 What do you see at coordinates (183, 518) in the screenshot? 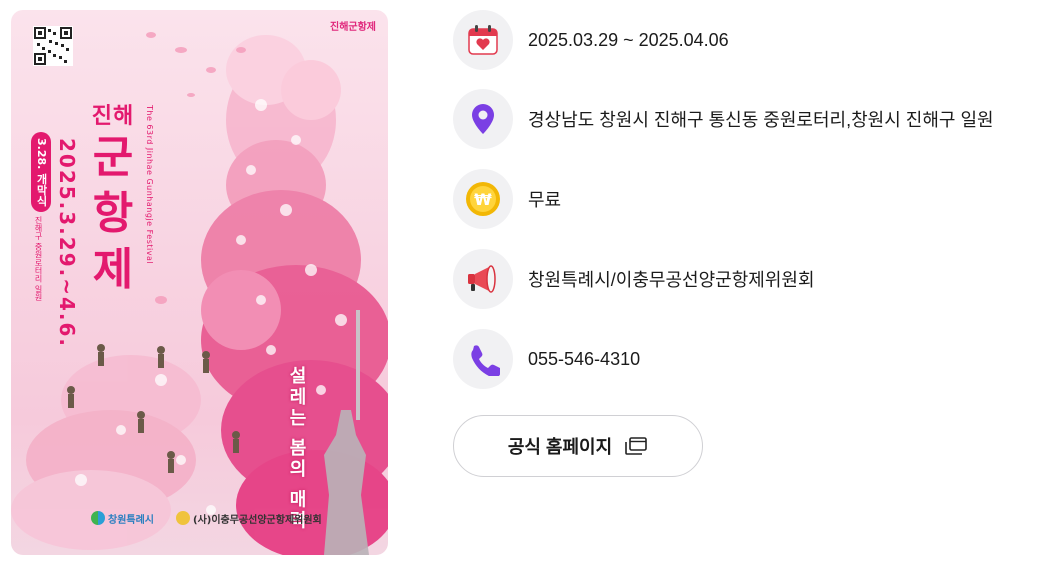
I see `committee-emblem-icon` at bounding box center [183, 518].